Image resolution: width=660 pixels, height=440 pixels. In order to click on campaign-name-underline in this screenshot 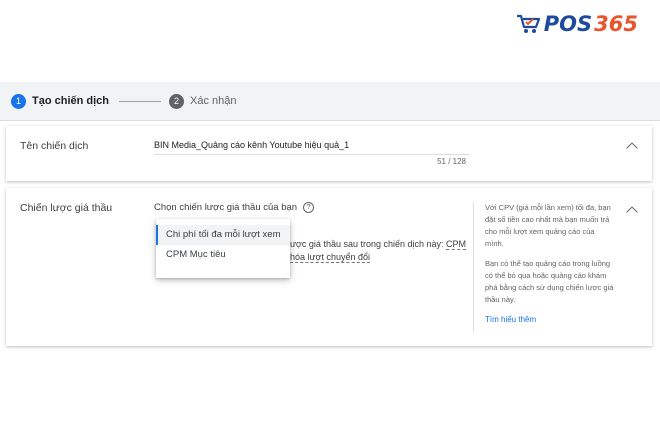, I will do `click(312, 154)`.